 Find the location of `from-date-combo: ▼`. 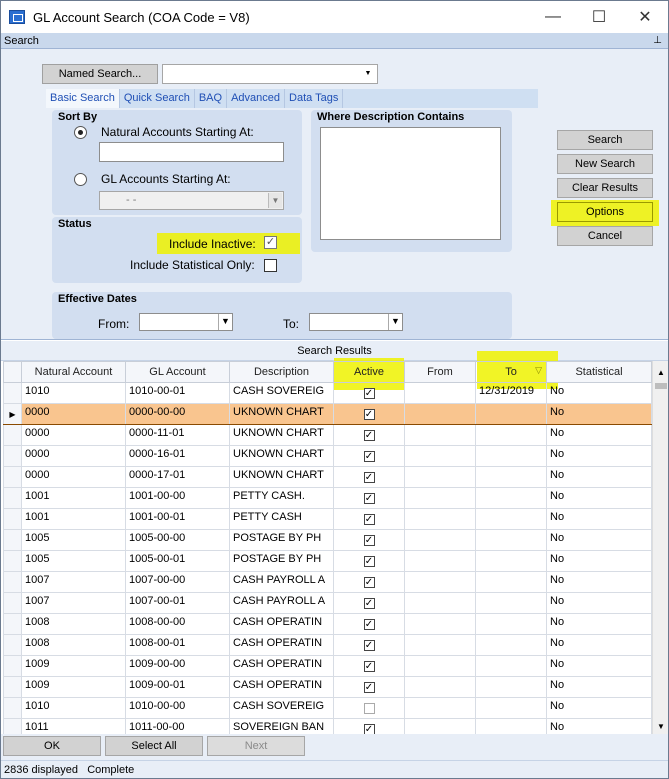

from-date-combo: ▼ is located at coordinates (186, 322).